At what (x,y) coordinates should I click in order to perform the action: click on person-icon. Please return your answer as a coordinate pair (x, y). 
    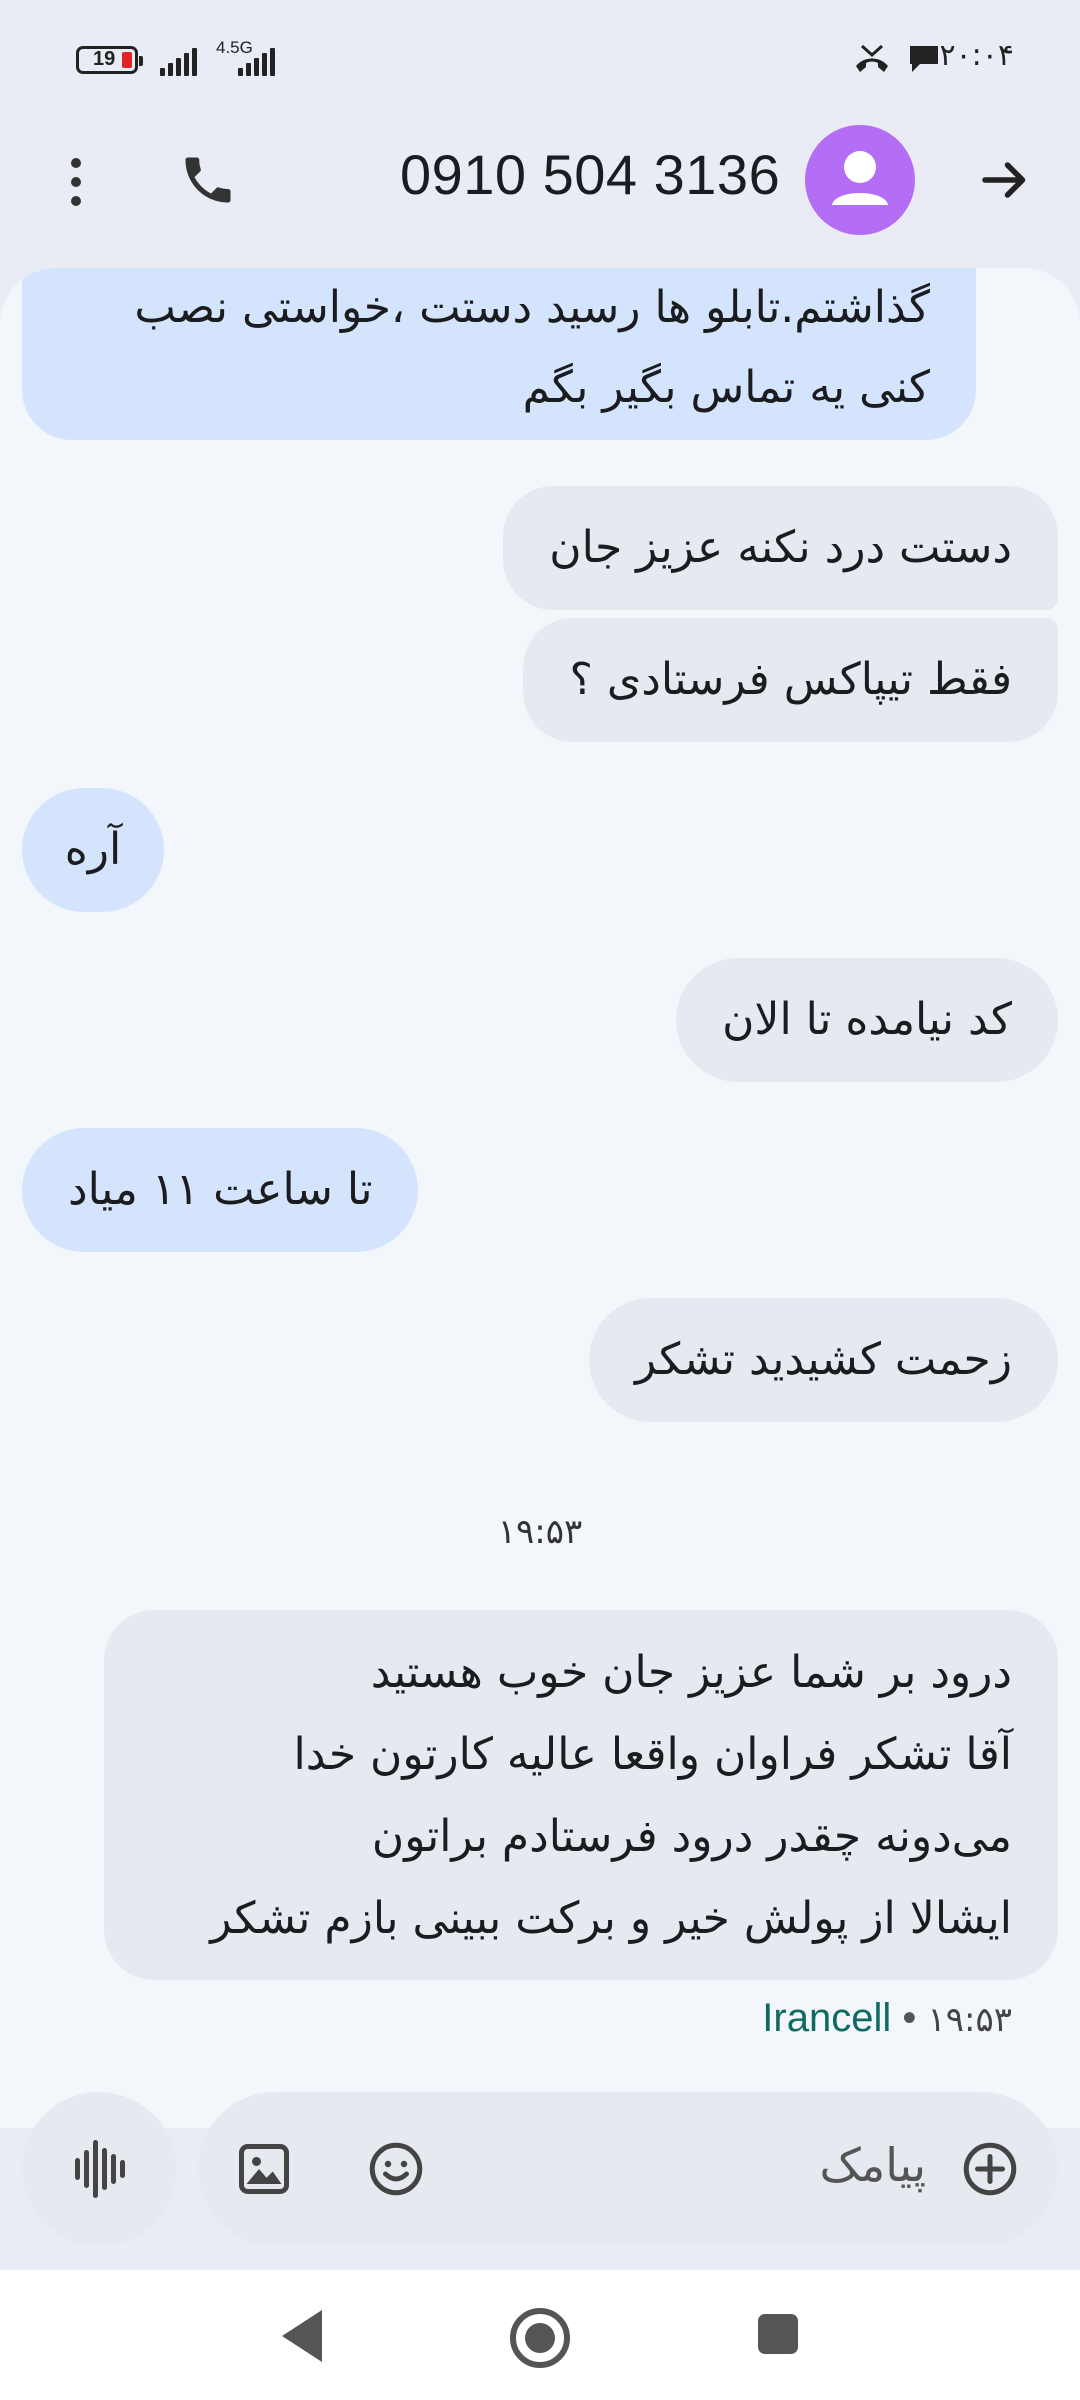
    Looking at the image, I should click on (860, 178).